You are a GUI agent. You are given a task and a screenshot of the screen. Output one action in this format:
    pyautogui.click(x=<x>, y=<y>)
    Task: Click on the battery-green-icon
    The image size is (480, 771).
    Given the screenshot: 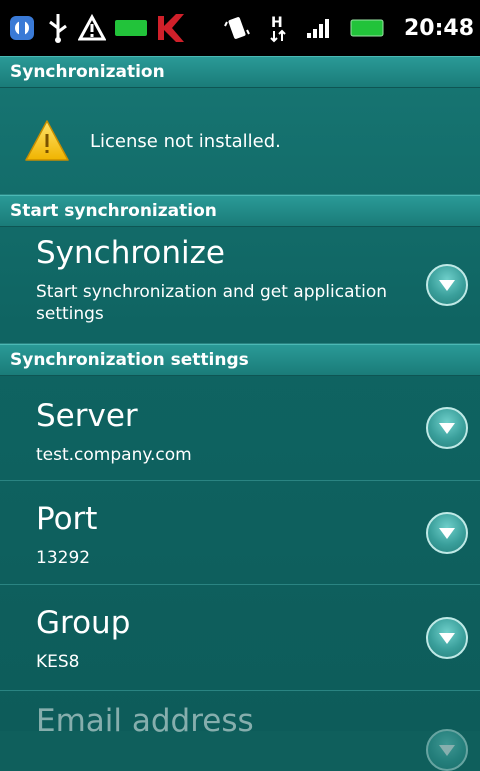 What is the action you would take?
    pyautogui.click(x=131, y=28)
    